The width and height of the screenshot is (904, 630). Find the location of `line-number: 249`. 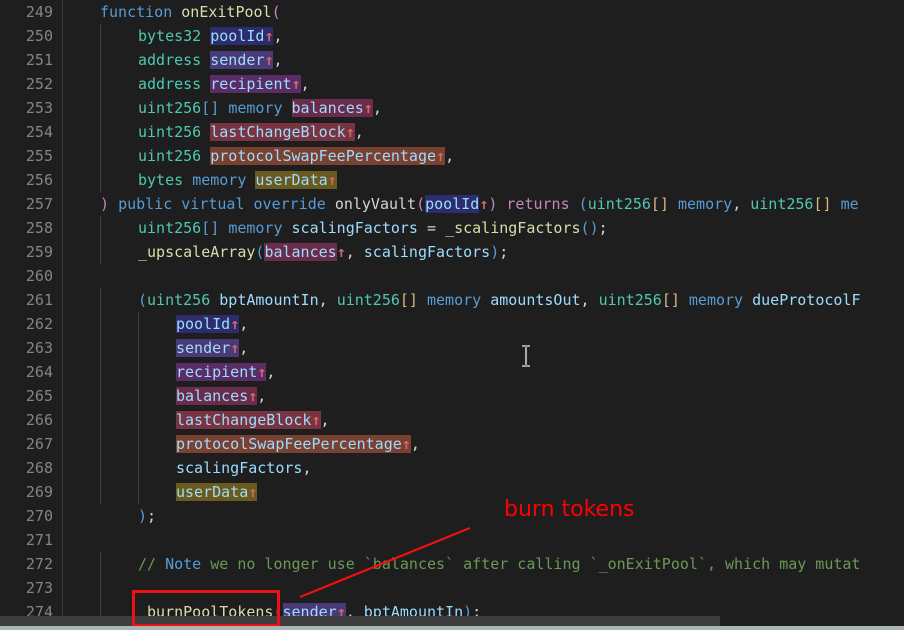

line-number: 249 is located at coordinates (39, 12).